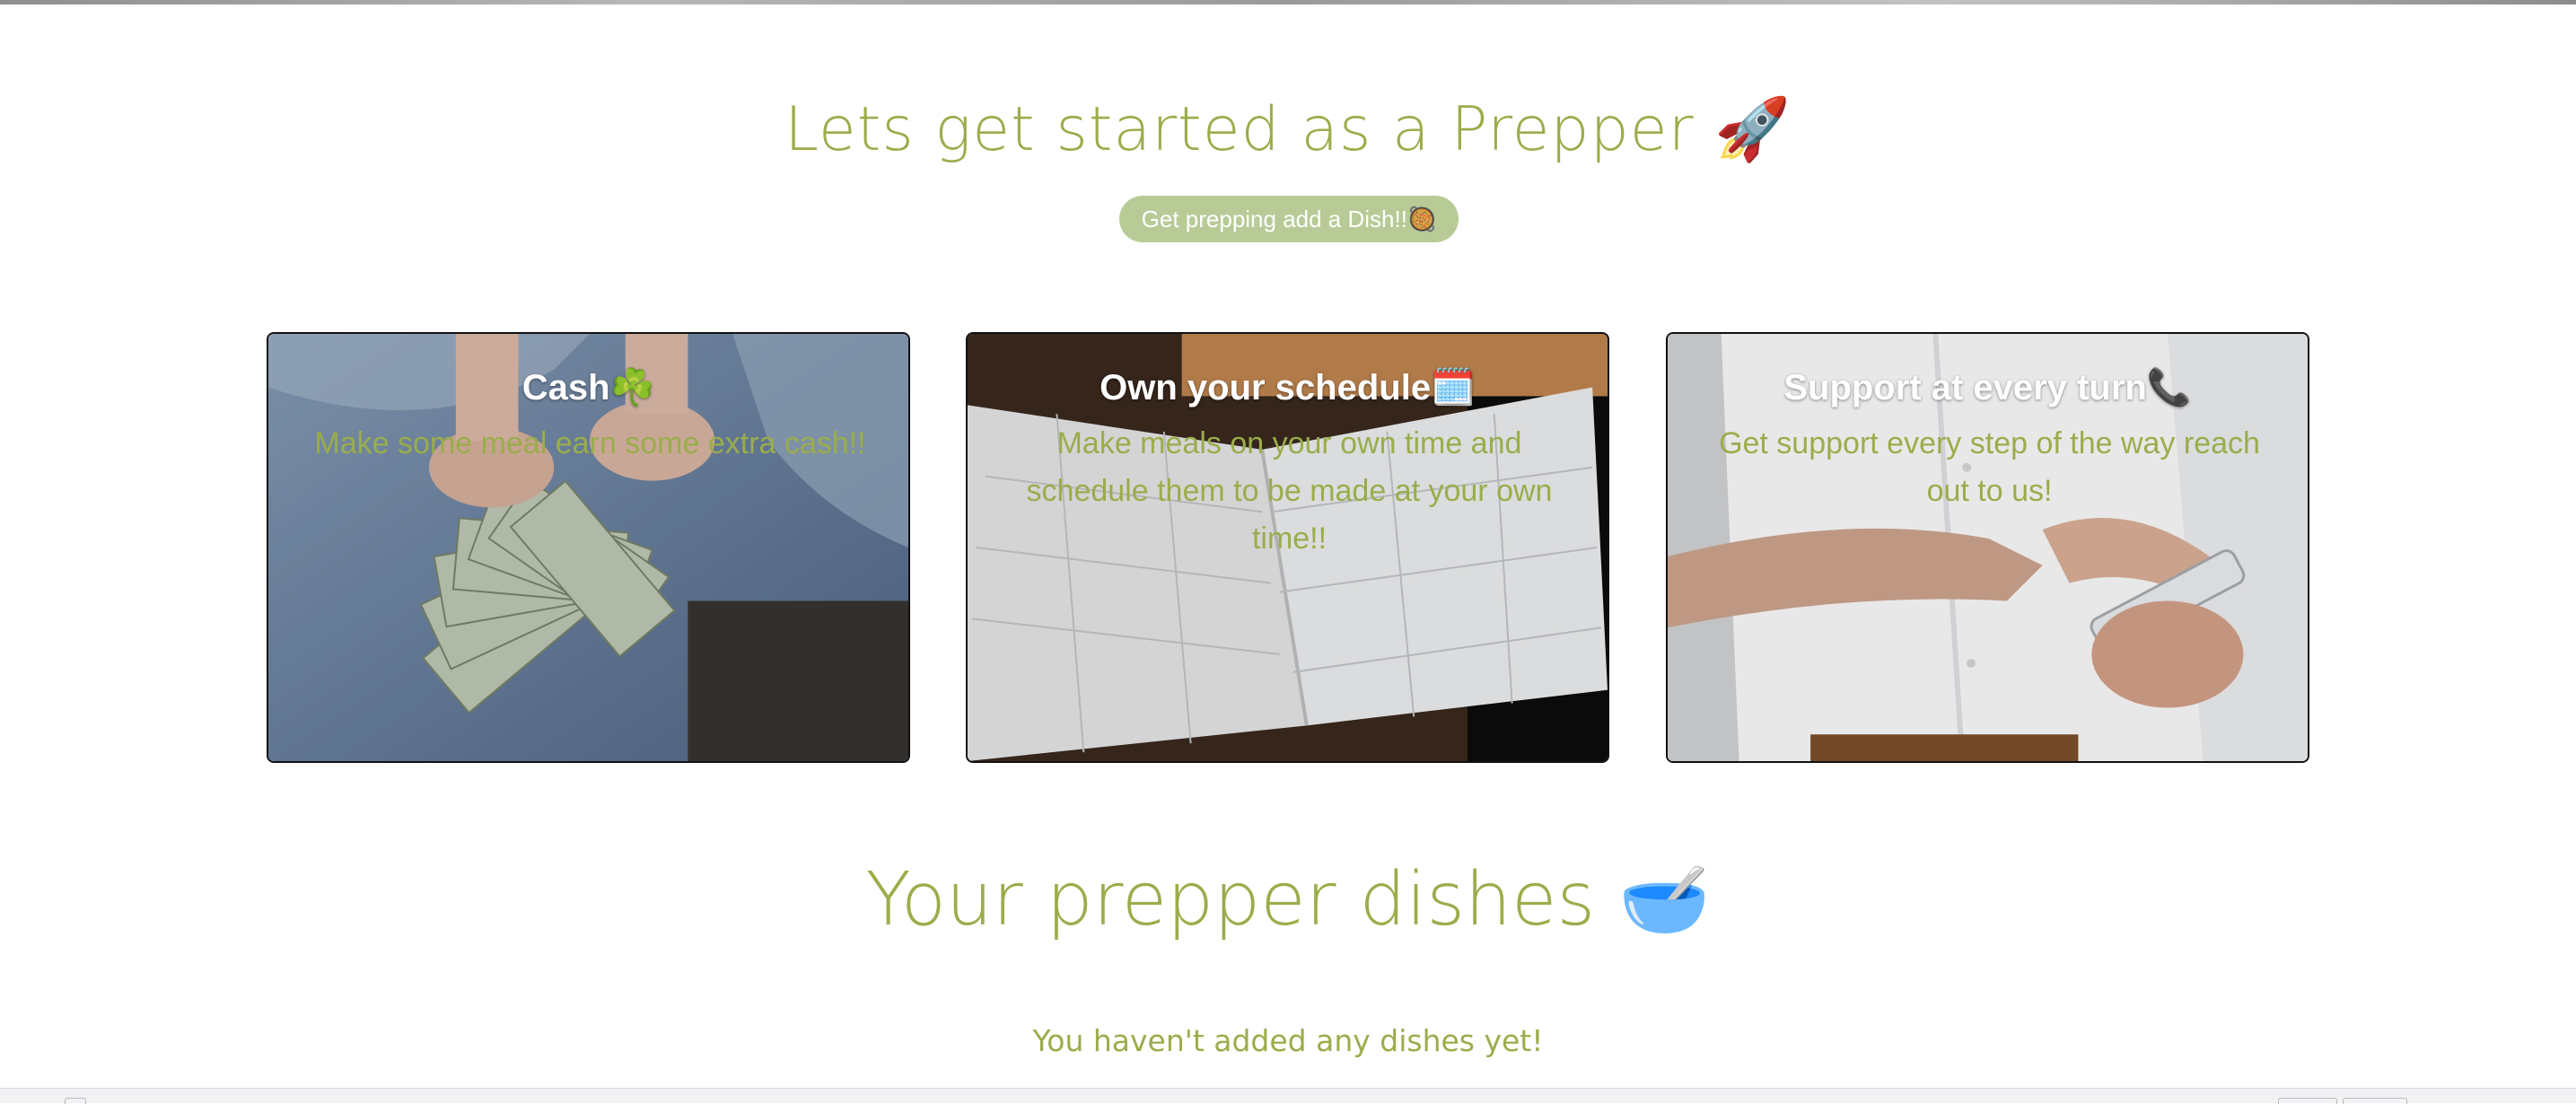 The image size is (2576, 1104). What do you see at coordinates (1288, 1040) in the screenshot?
I see `empty-dishes-message: You haven't added any dishes yet!` at bounding box center [1288, 1040].